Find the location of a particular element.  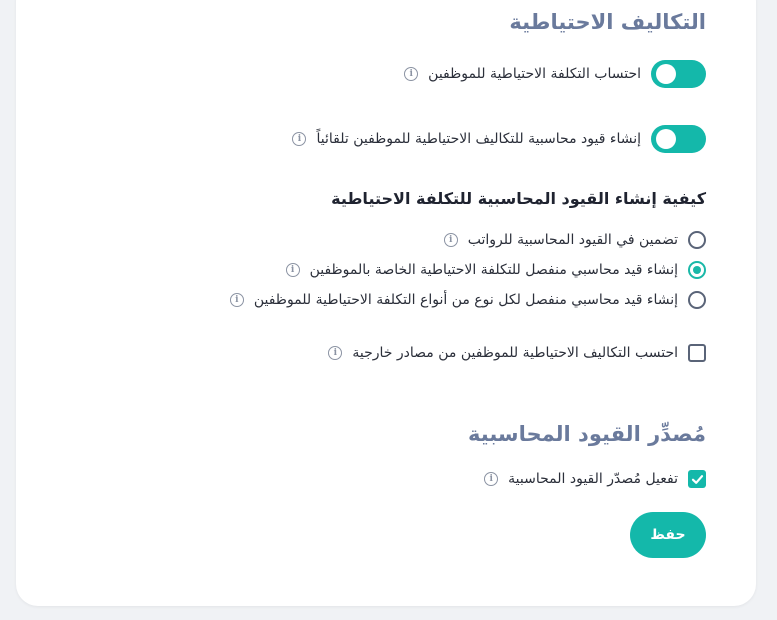

checkbox-row-enable-source: تفعيل مُصدّر القيود المحاسبية i is located at coordinates (595, 479).